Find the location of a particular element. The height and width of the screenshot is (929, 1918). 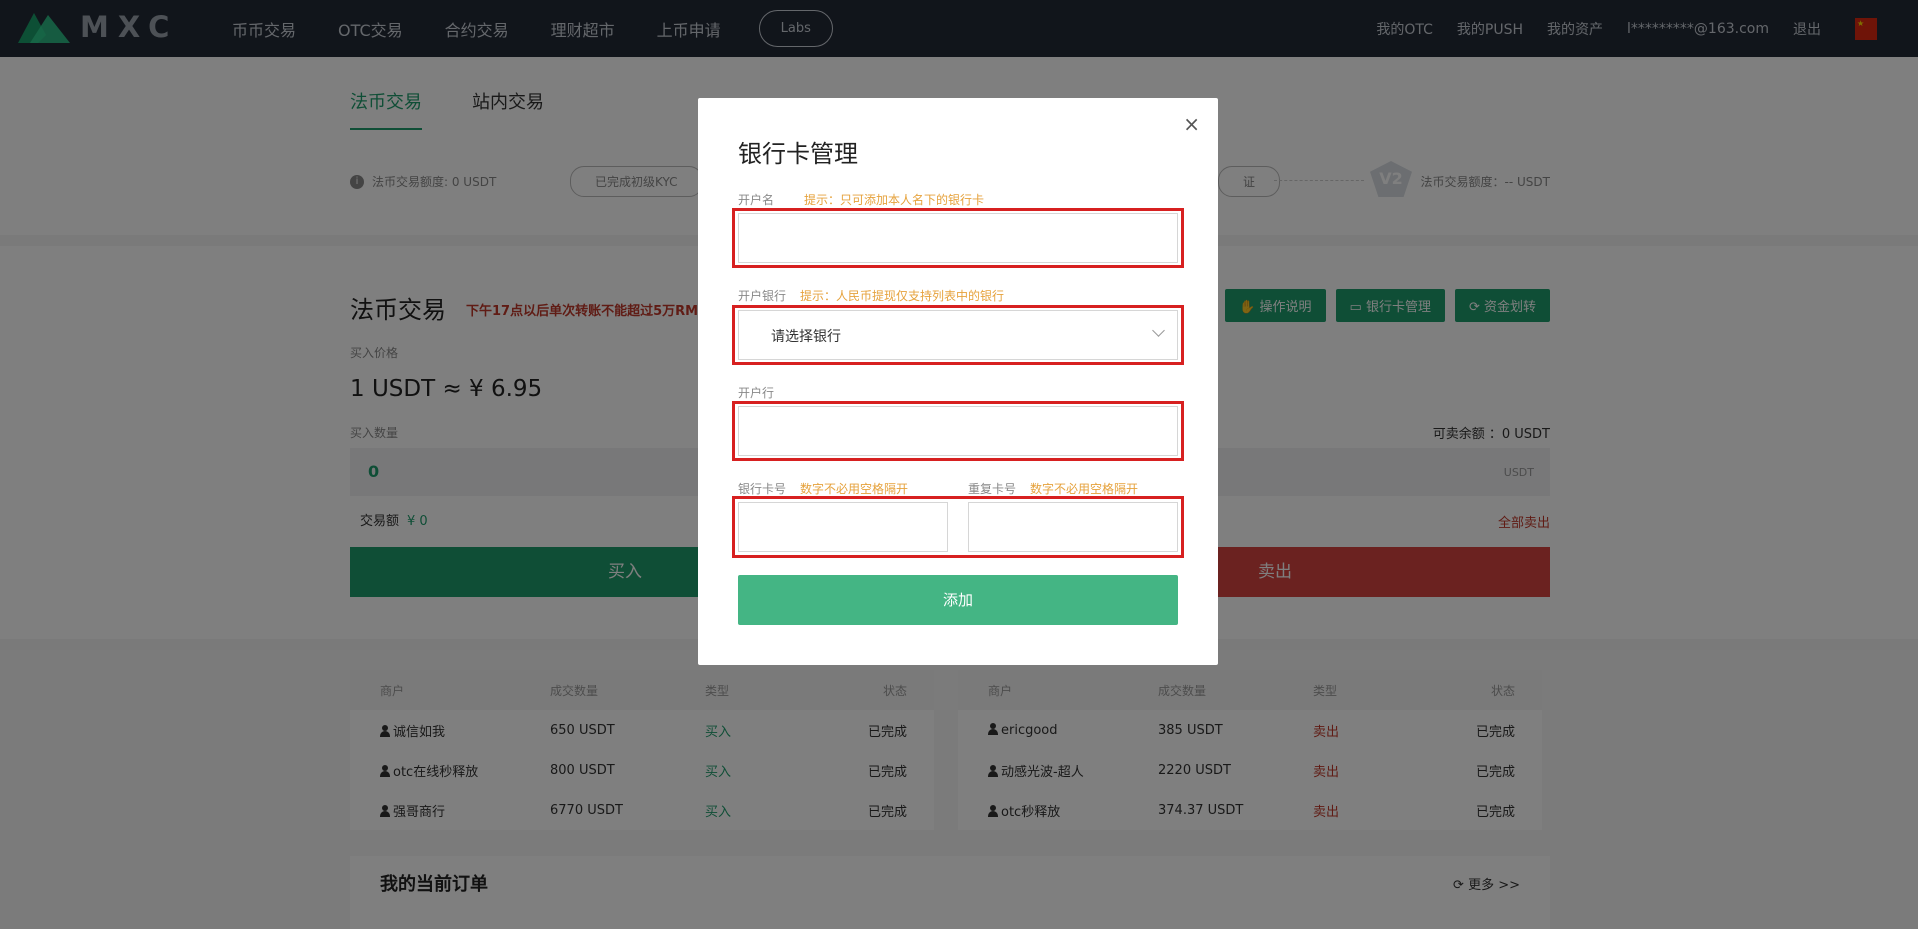

modal-title: 银行卡管理 is located at coordinates (798, 154).